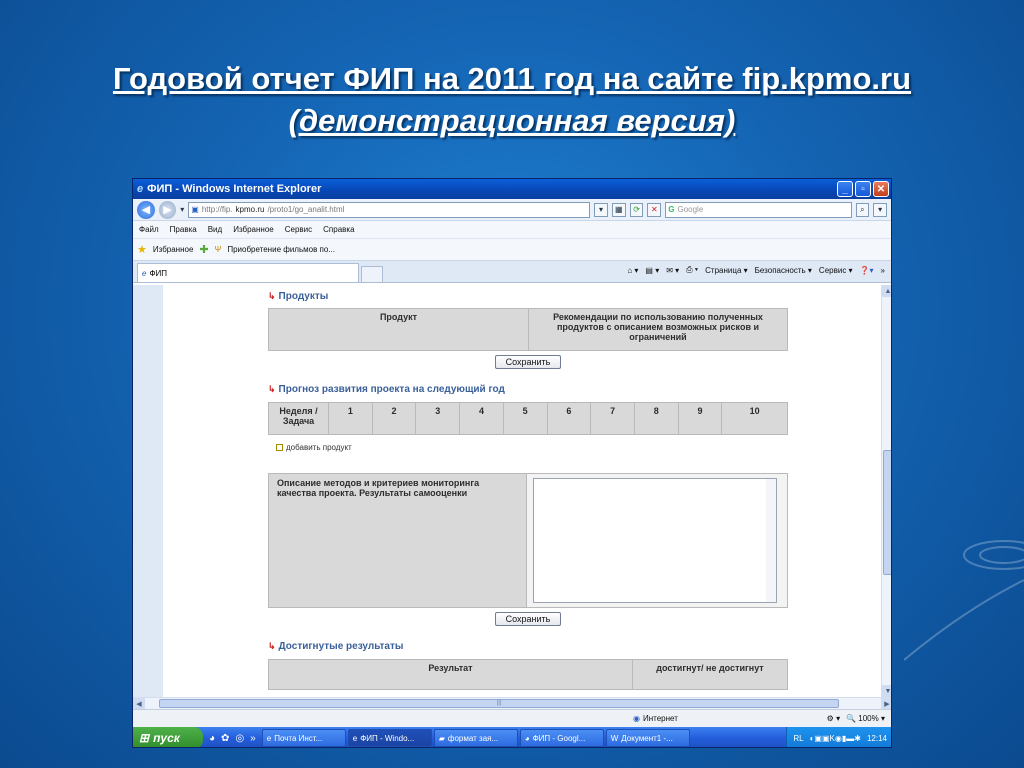 This screenshot has height=768, width=1024. What do you see at coordinates (690, 209) in the screenshot?
I see `search-placeholder: Google` at bounding box center [690, 209].